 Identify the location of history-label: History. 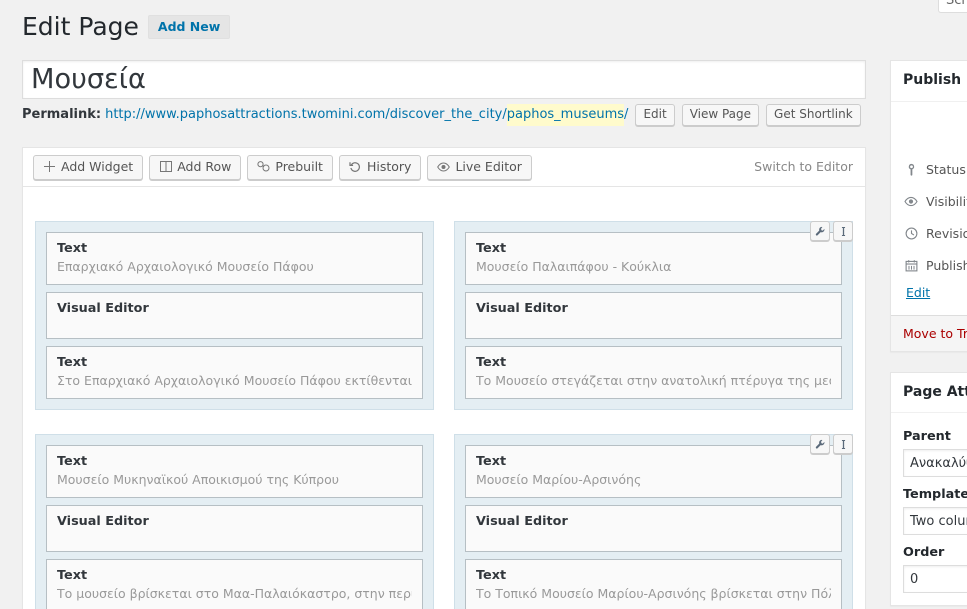
(389, 166).